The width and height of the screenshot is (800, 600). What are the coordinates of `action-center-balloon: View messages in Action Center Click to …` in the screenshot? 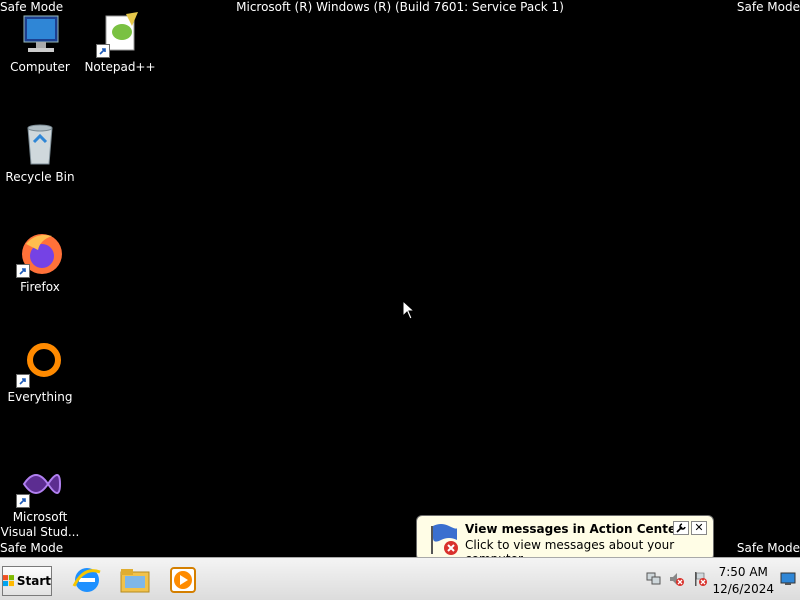 It's located at (566, 544).